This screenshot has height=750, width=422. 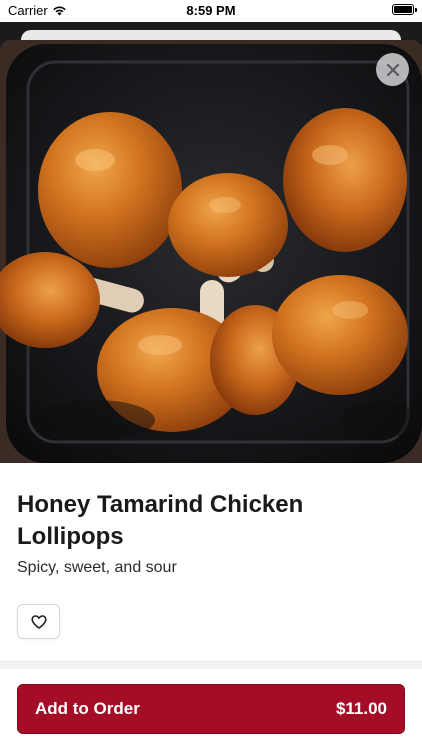 What do you see at coordinates (160, 520) in the screenshot?
I see `item-title: Honey Tamarind Chicken Lollipops` at bounding box center [160, 520].